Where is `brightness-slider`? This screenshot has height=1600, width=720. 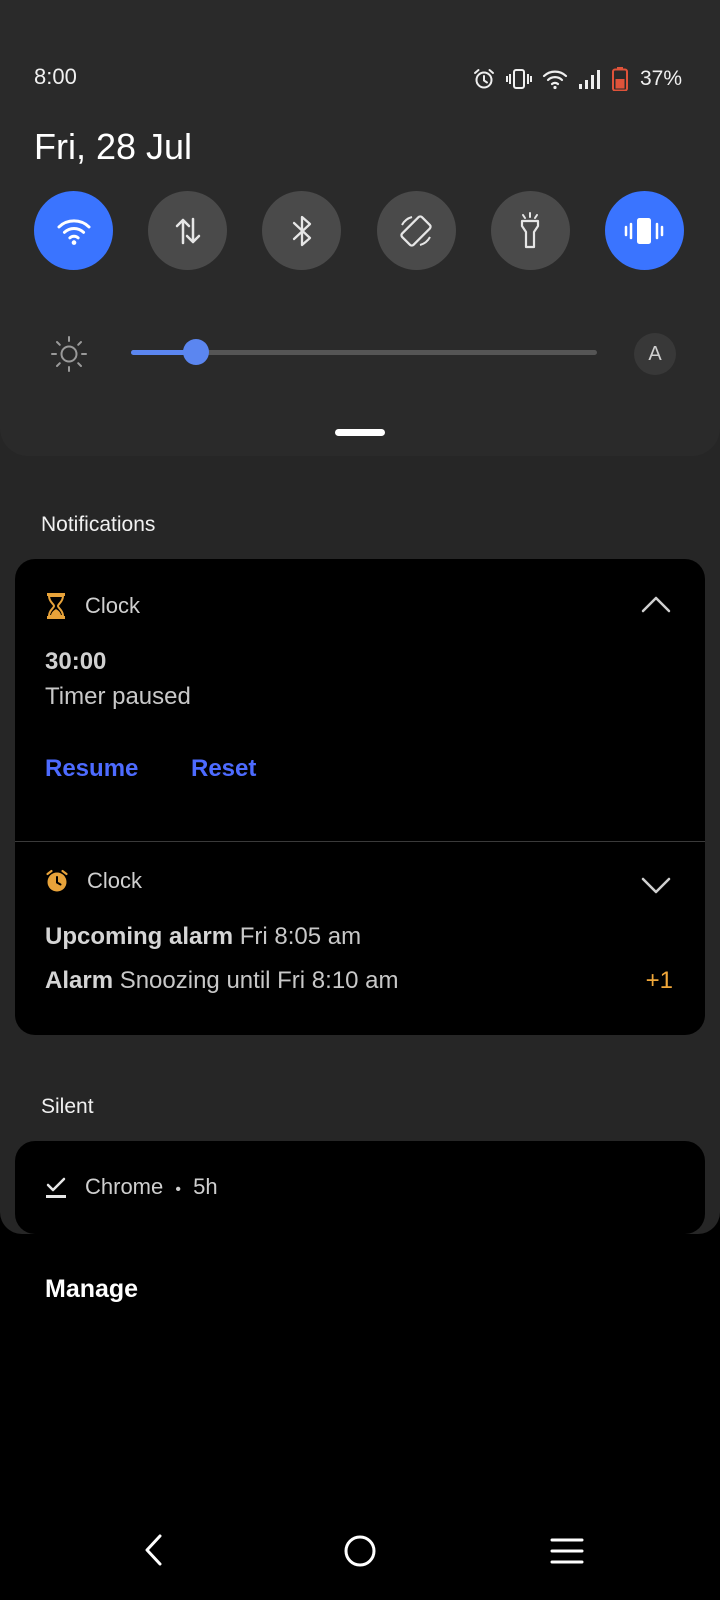 brightness-slider is located at coordinates (364, 352).